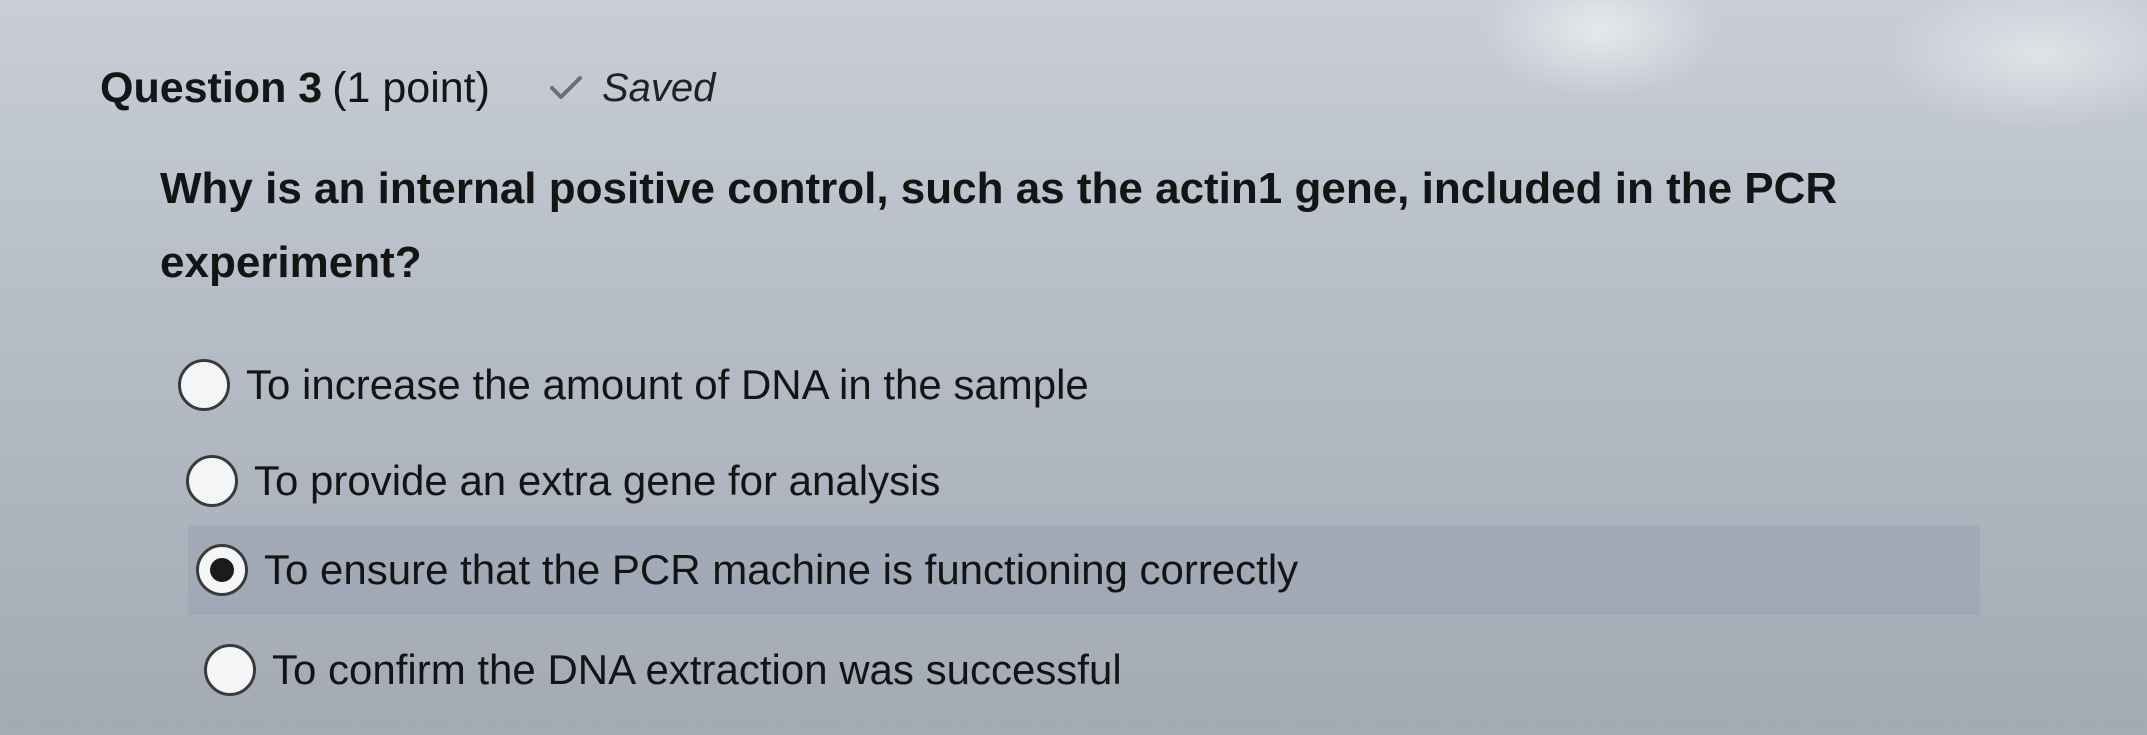  Describe the element at coordinates (411, 87) in the screenshot. I see `question-points: (1 point)` at that location.